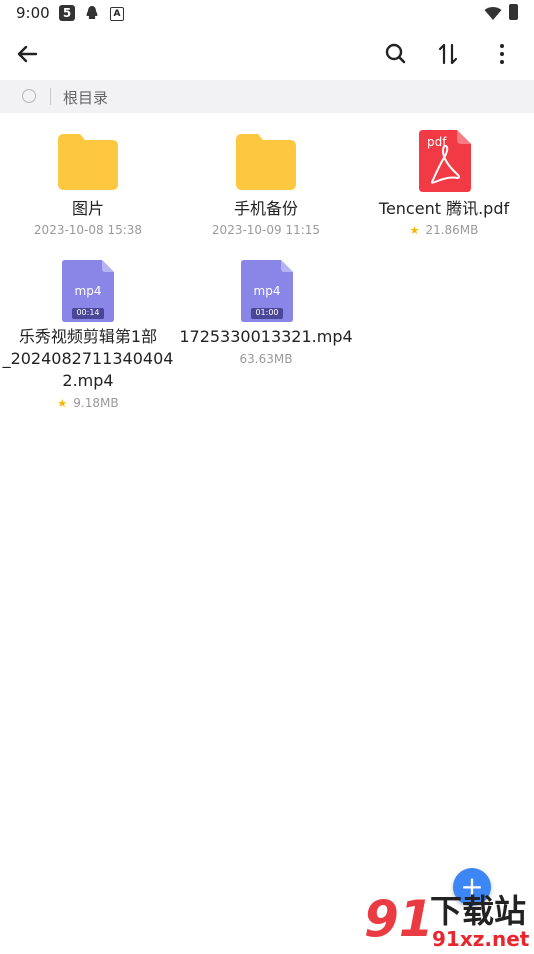  What do you see at coordinates (267, 96) in the screenshot?
I see `breadcrumb: 根目录` at bounding box center [267, 96].